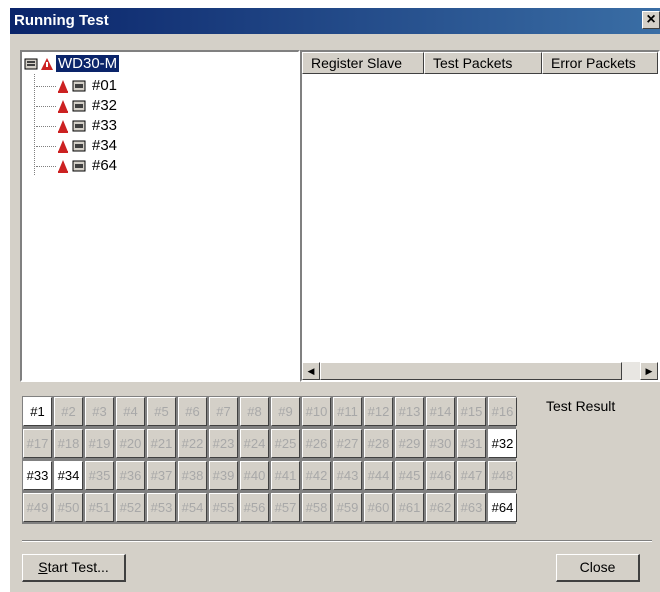 The image size is (660, 592). What do you see at coordinates (598, 568) in the screenshot?
I see `close-button: Close` at bounding box center [598, 568].